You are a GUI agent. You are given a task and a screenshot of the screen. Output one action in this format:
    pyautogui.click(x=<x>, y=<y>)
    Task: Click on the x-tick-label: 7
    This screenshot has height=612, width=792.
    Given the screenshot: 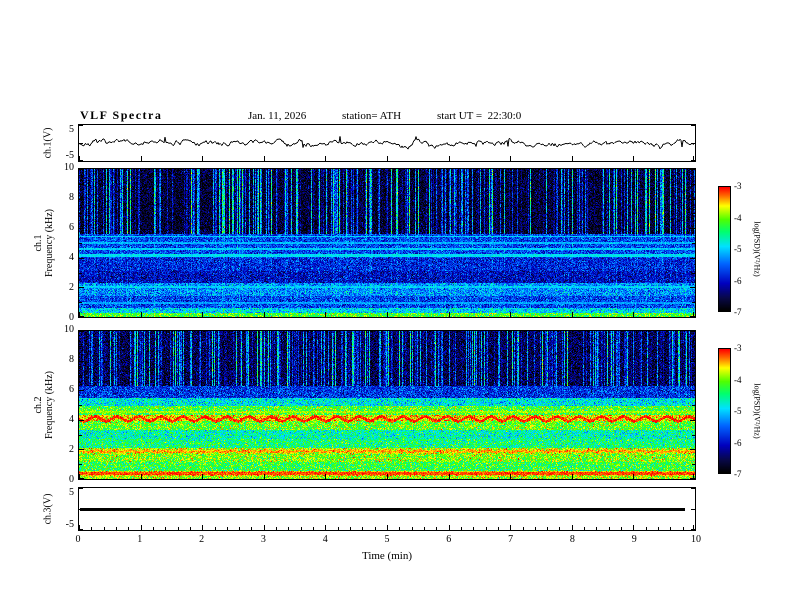 What is the action you would take?
    pyautogui.click(x=511, y=539)
    